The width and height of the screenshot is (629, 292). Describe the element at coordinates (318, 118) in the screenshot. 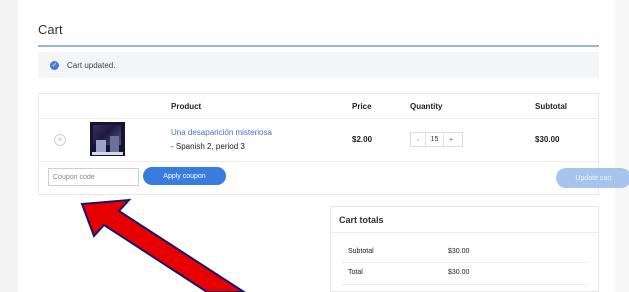

I see `header-divider` at that location.